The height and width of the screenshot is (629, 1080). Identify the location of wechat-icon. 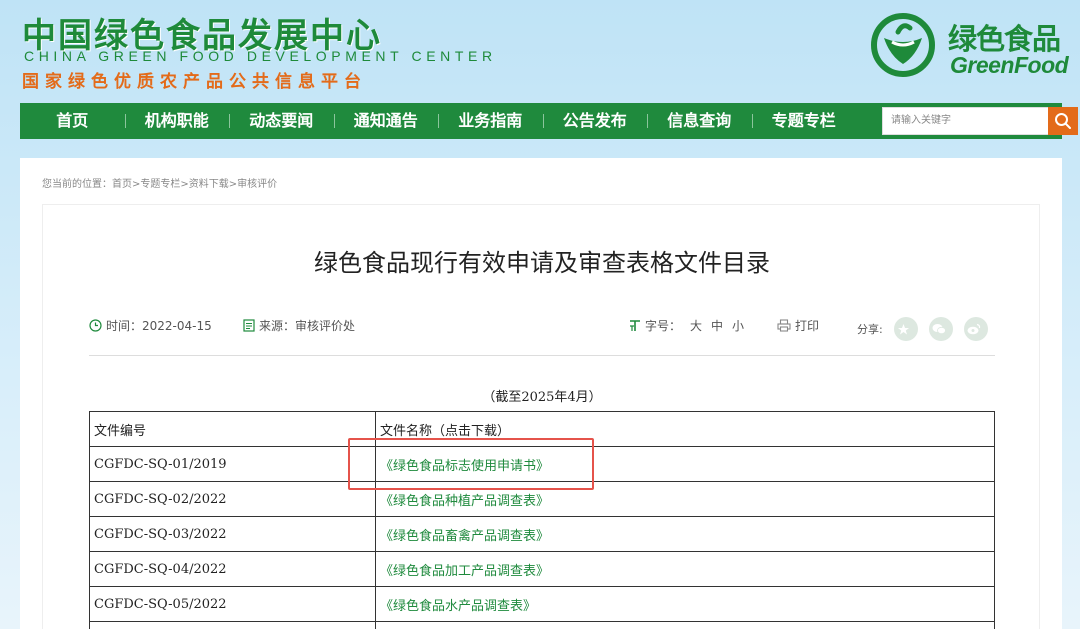
(939, 329).